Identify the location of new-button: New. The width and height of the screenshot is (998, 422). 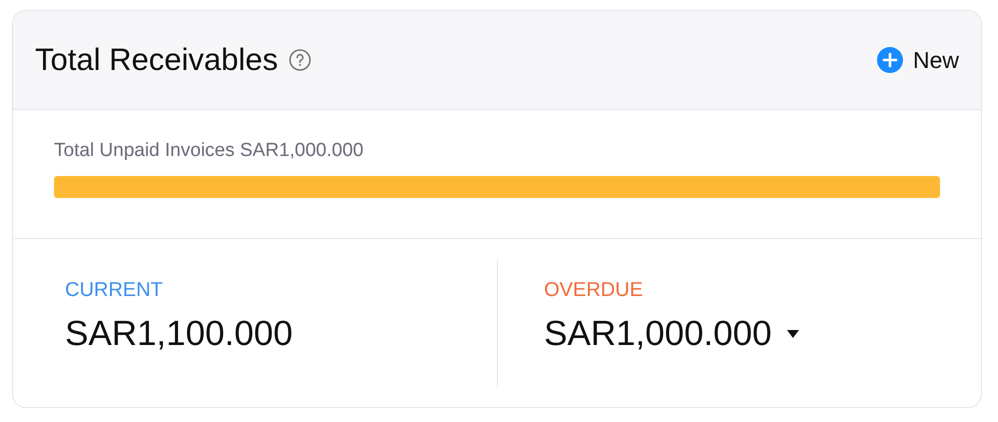
(917, 60).